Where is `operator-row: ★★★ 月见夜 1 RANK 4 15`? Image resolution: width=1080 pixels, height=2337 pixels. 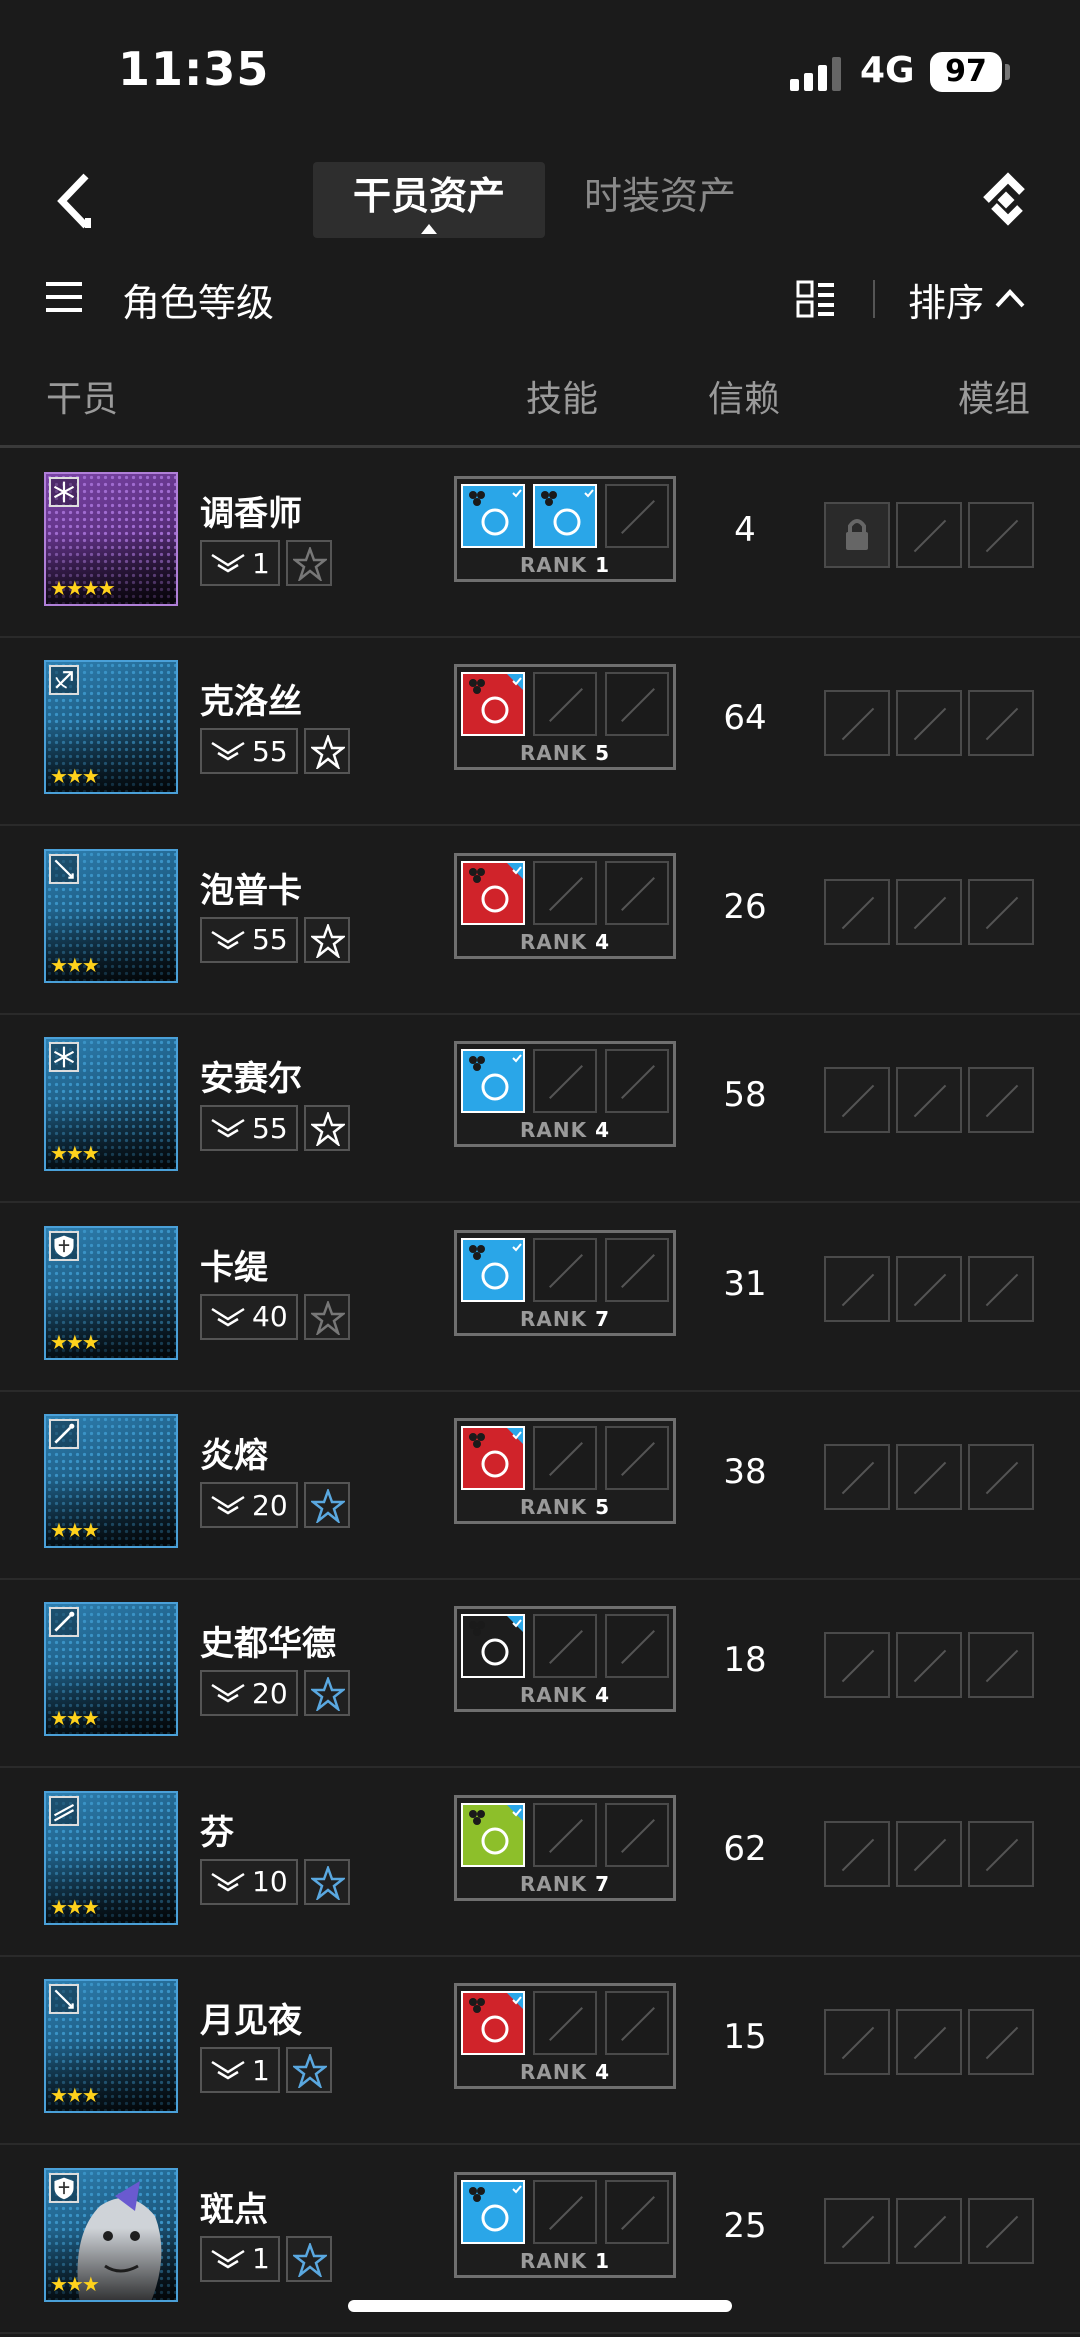 operator-row: ★★★ 月见夜 1 RANK 4 15 is located at coordinates (540, 2051).